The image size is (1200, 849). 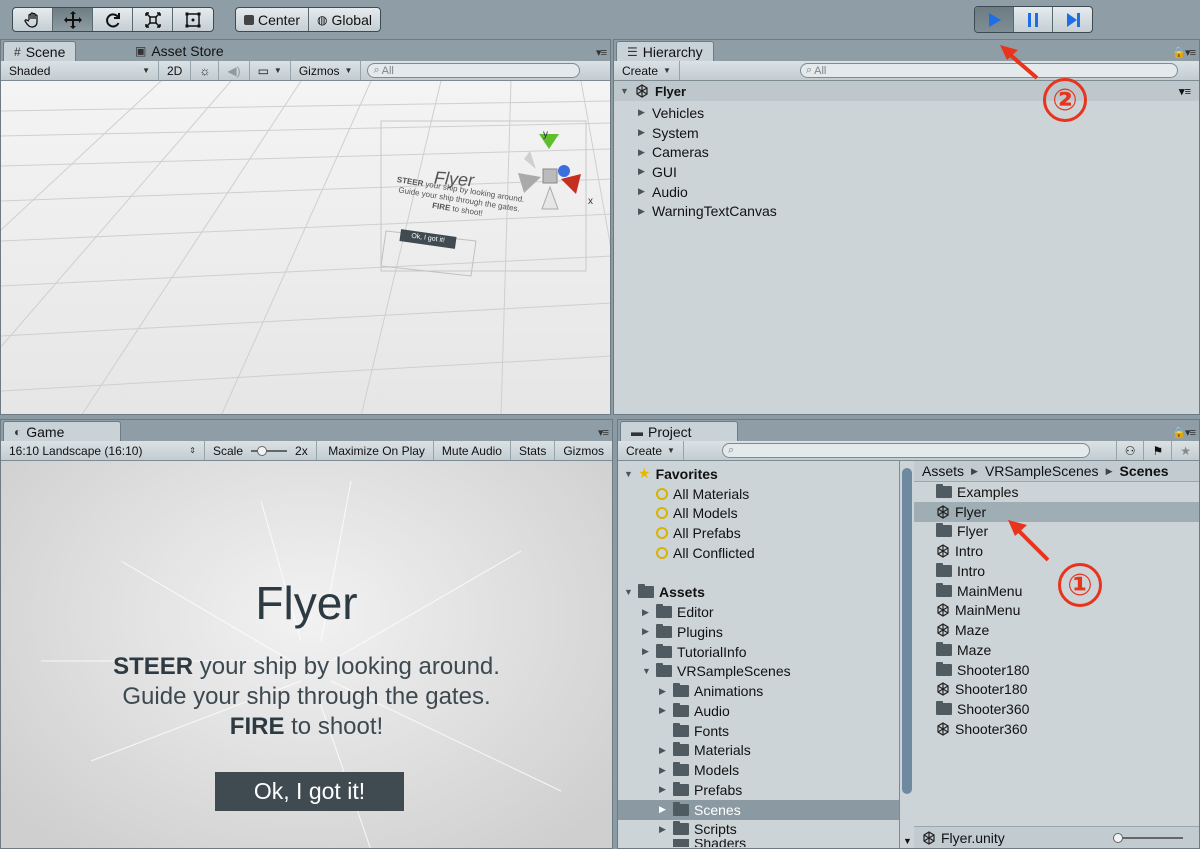 I want to click on file-row: Examples, so click(x=1056, y=492).